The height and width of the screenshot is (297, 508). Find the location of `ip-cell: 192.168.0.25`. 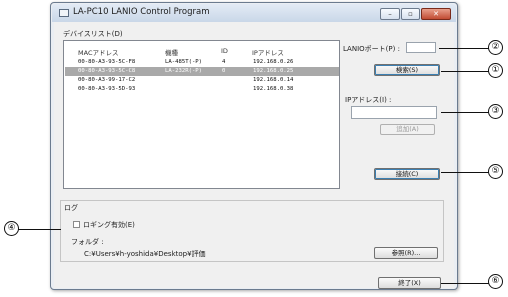

ip-cell: 192.168.0.25 is located at coordinates (273, 71).